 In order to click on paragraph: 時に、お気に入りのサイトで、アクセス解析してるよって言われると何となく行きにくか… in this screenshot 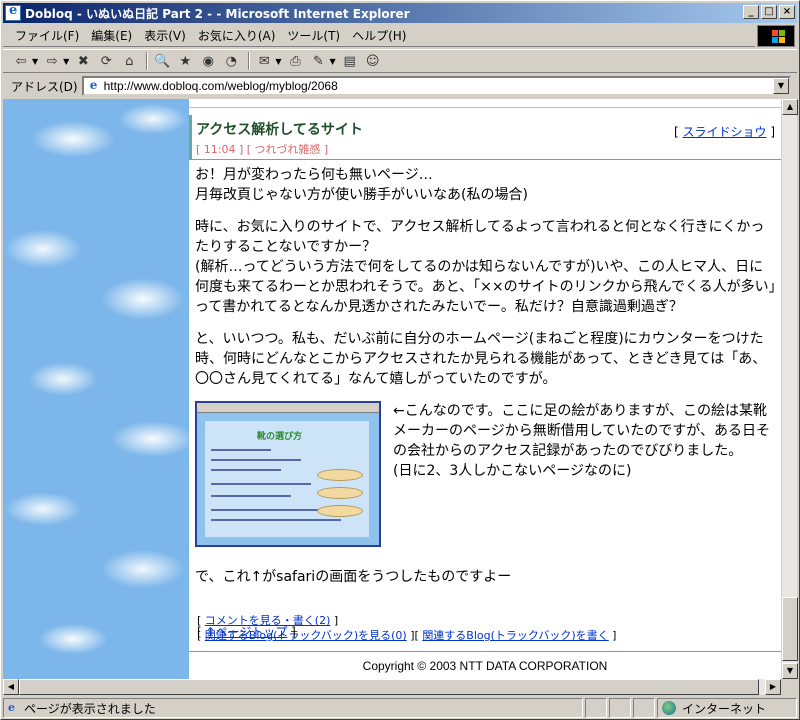, I will do `click(485, 267)`.